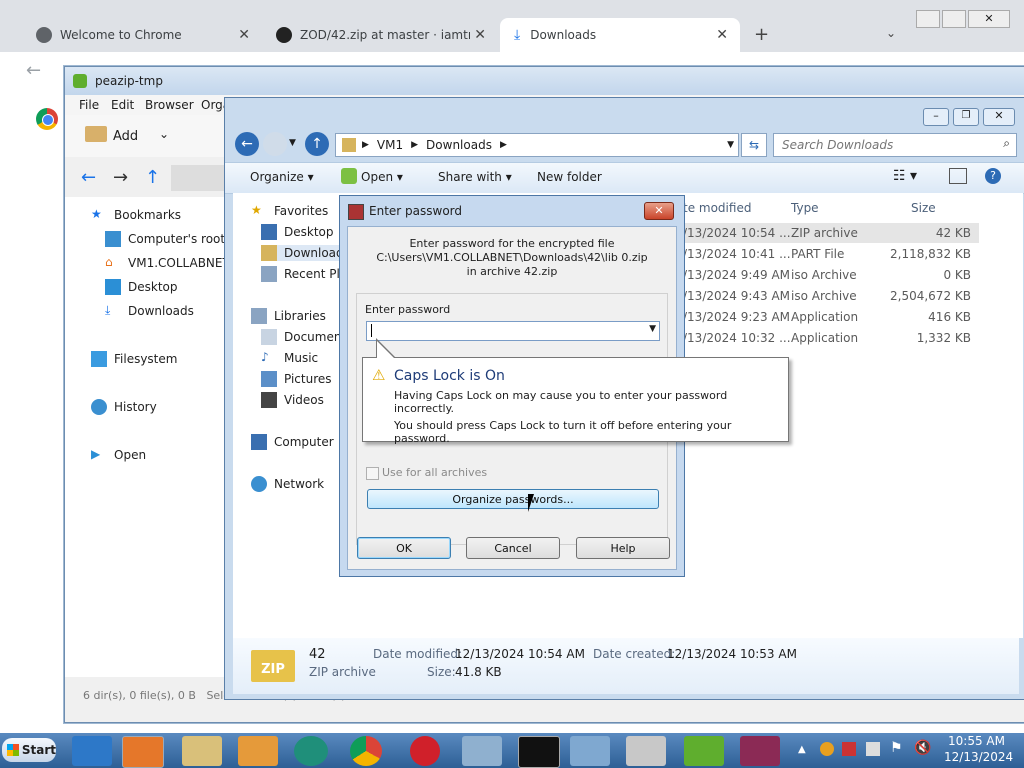  Describe the element at coordinates (954, 19) in the screenshot. I see `maximize-icon` at that location.